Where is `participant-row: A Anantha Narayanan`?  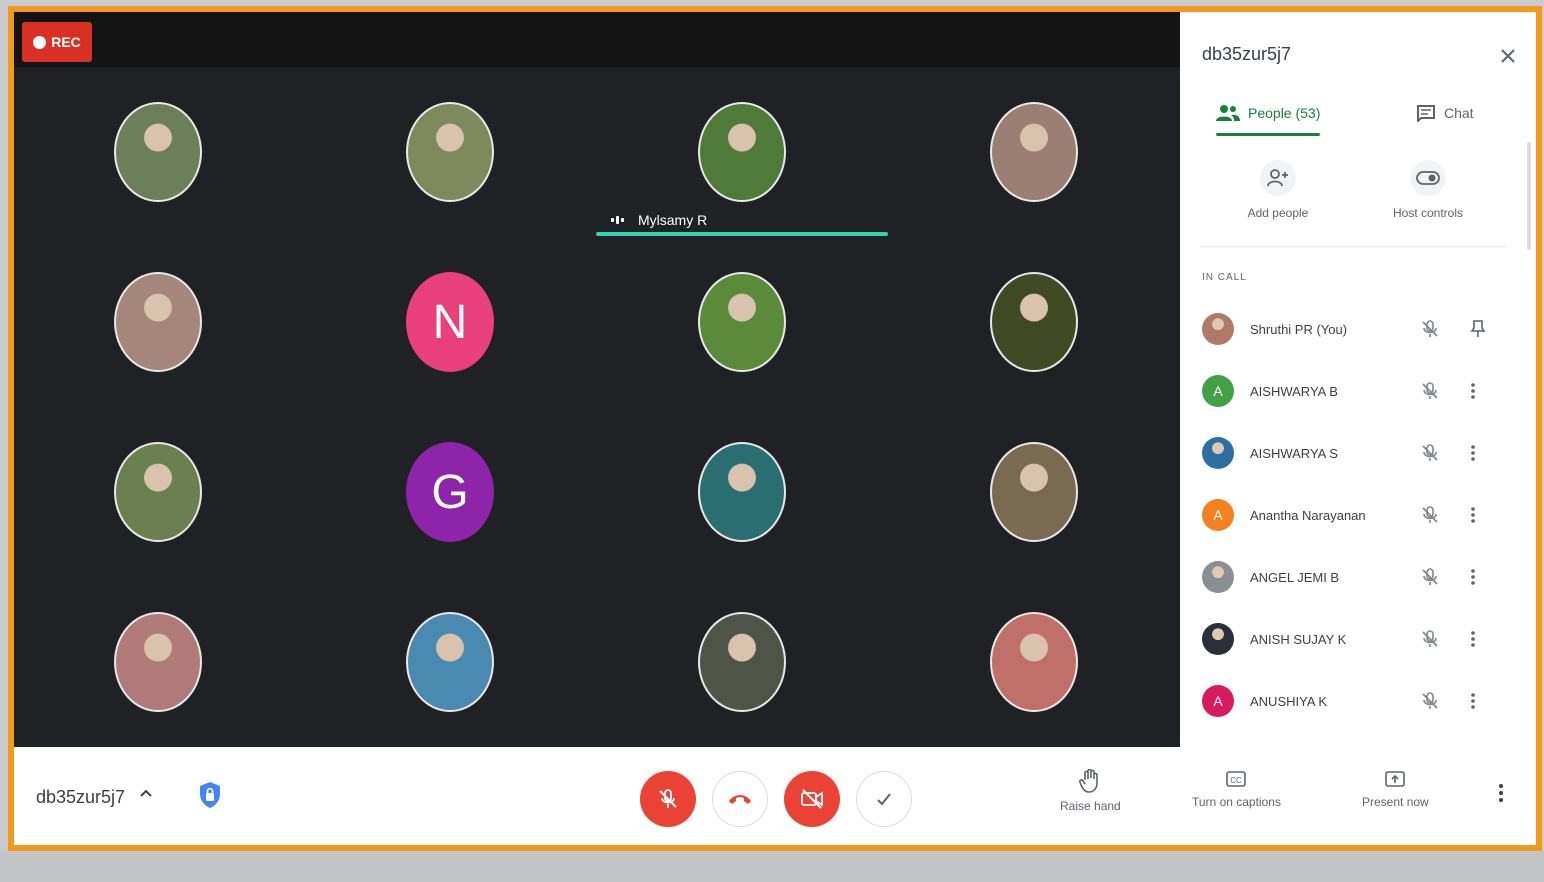 participant-row: A Anantha Narayanan is located at coordinates (1352, 515).